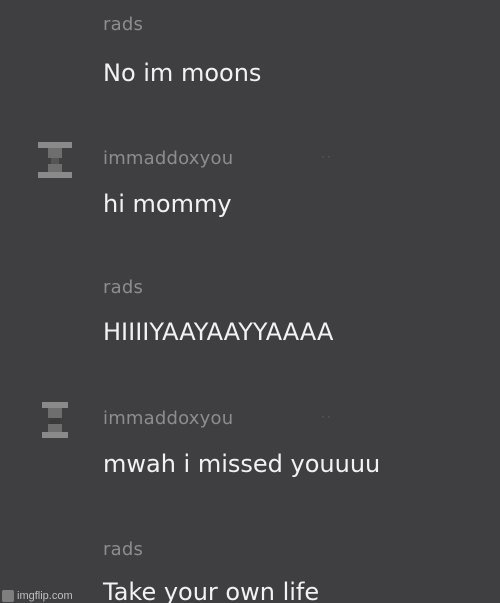 Image resolution: width=500 pixels, height=603 pixels. Describe the element at coordinates (211, 590) in the screenshot. I see `message-text: Take your own life` at that location.